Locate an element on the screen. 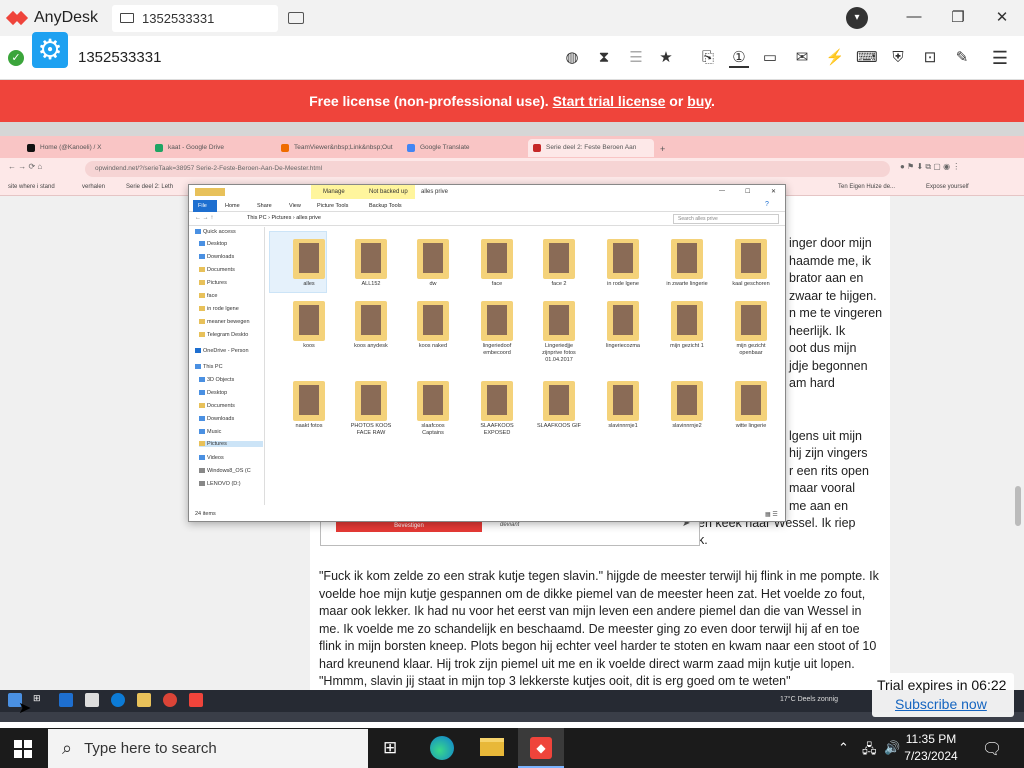 The image size is (1024, 768). anydesk-taskbar-button: ◆ is located at coordinates (541, 748).